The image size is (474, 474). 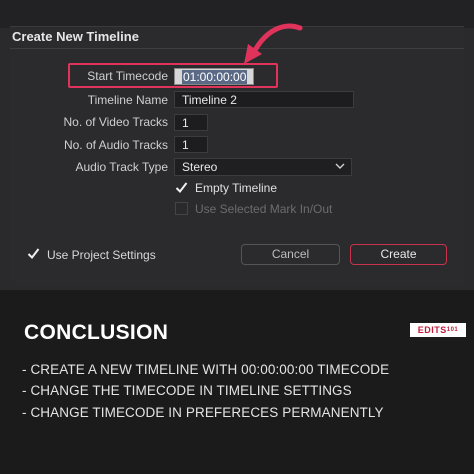 I want to click on conclusion-heading: CONCLUSION, so click(x=96, y=332).